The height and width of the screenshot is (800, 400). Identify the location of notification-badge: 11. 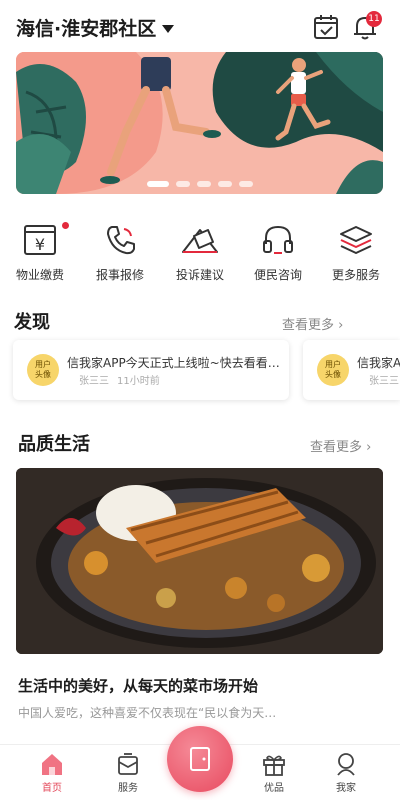
(374, 19).